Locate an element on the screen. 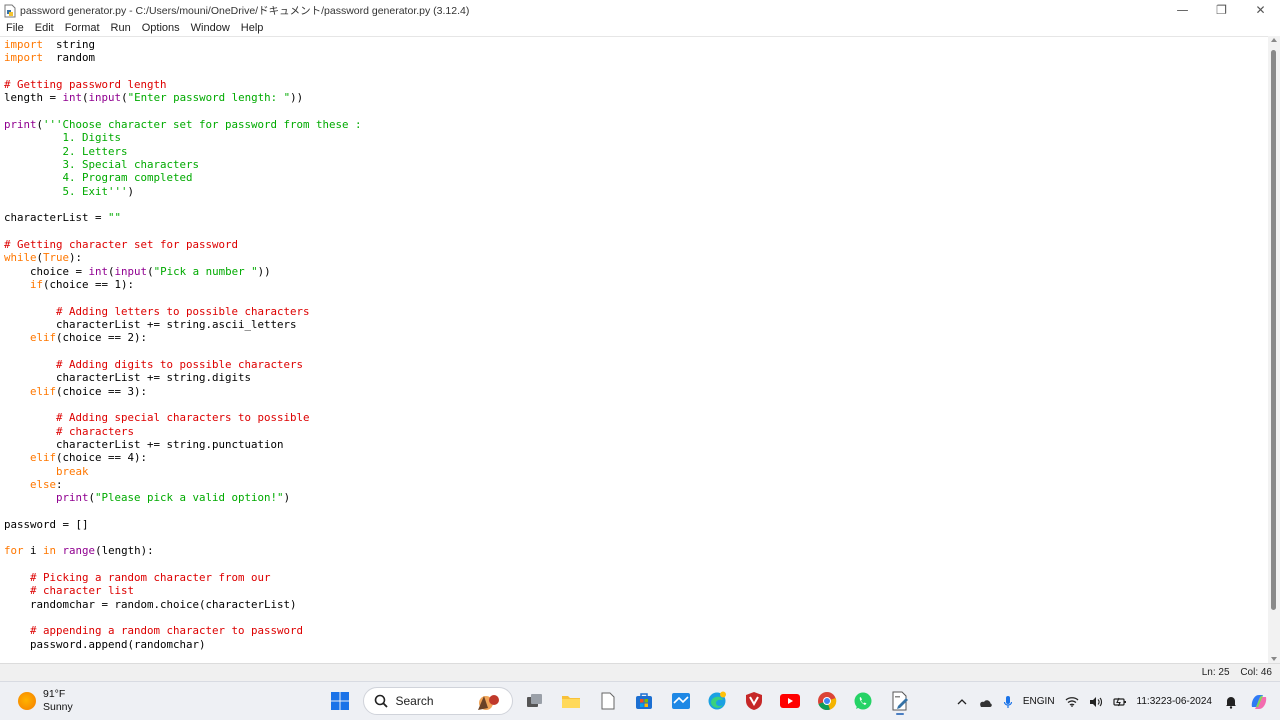  youtube-button is located at coordinates (790, 701).